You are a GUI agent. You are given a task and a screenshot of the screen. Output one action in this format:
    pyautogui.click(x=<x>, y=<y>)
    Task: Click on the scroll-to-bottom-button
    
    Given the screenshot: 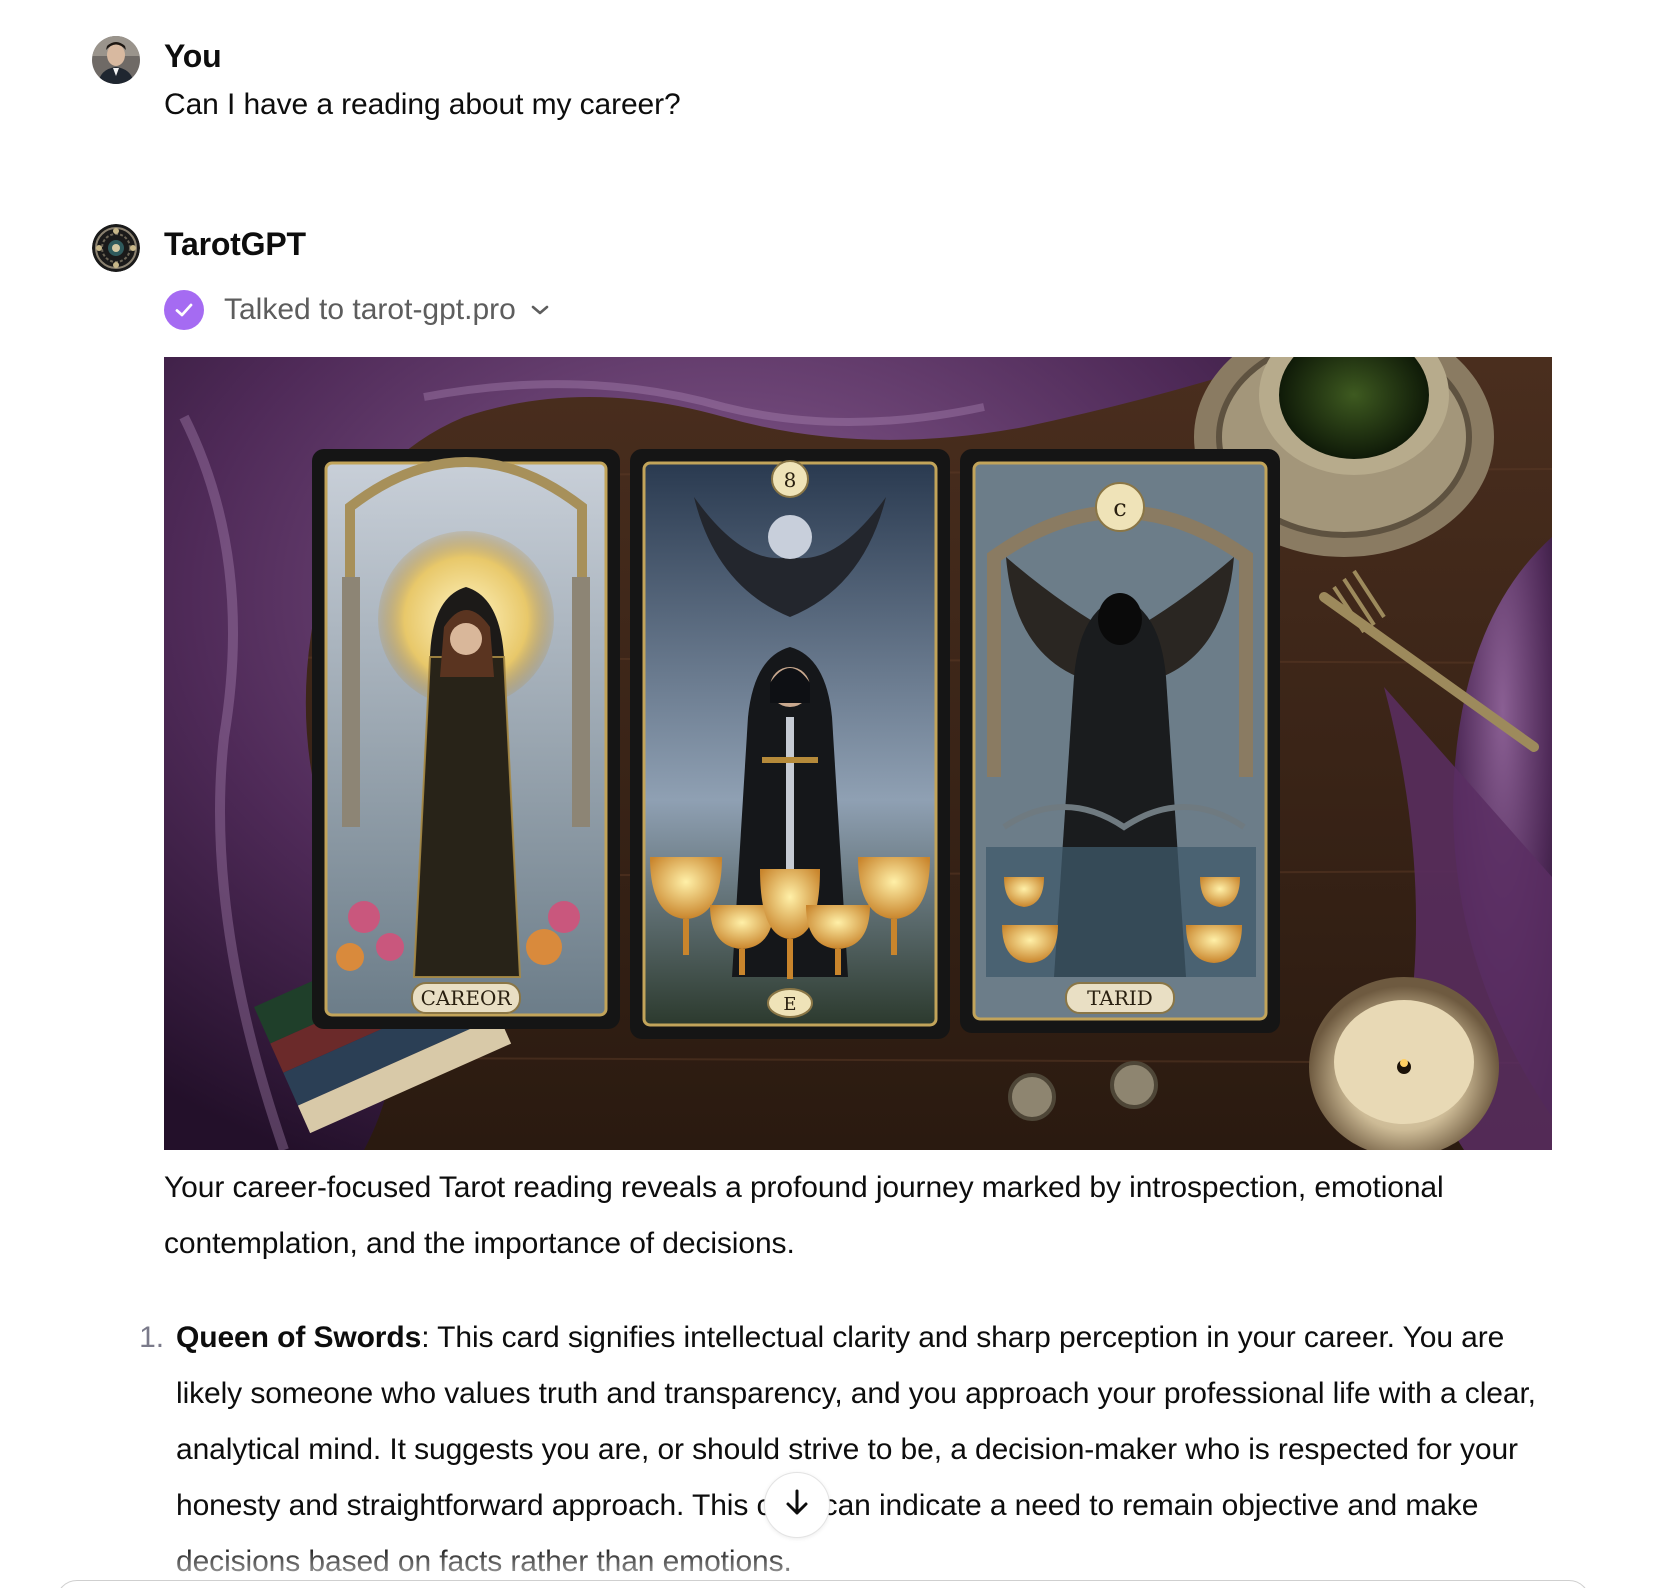 What is the action you would take?
    pyautogui.click(x=797, y=1505)
    